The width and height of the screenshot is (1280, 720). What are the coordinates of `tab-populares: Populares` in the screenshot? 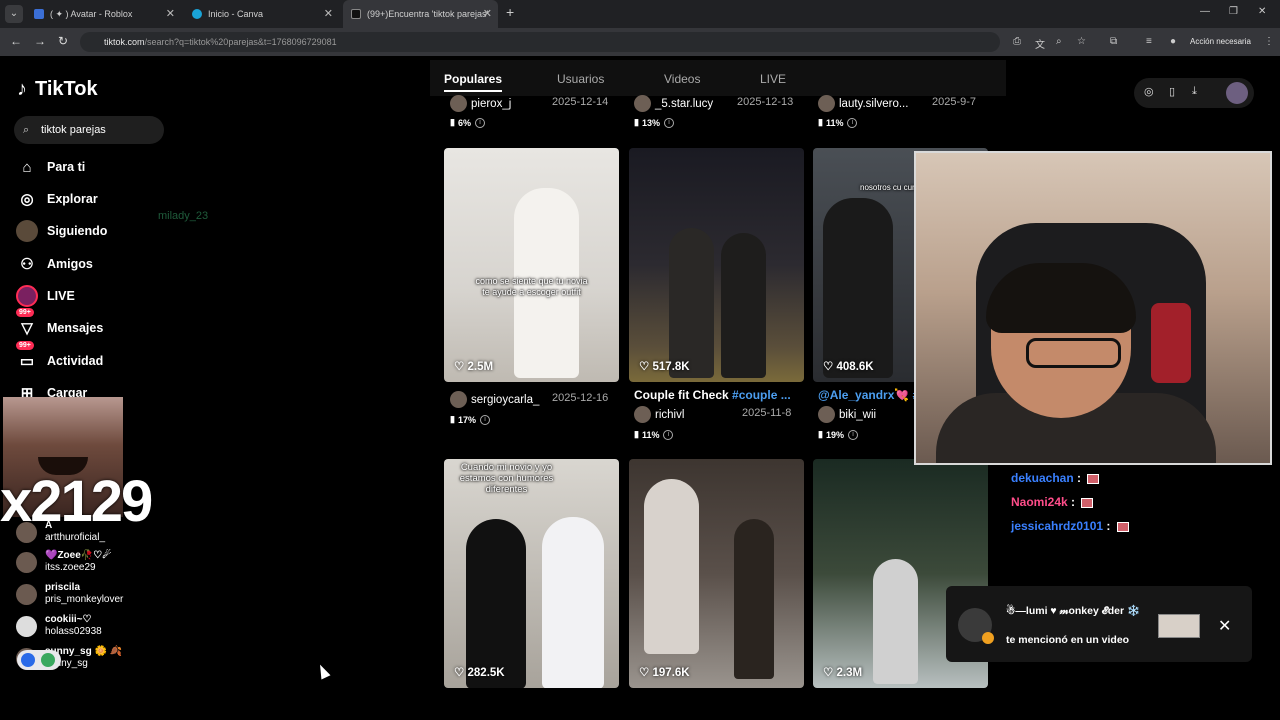 It's located at (473, 82).